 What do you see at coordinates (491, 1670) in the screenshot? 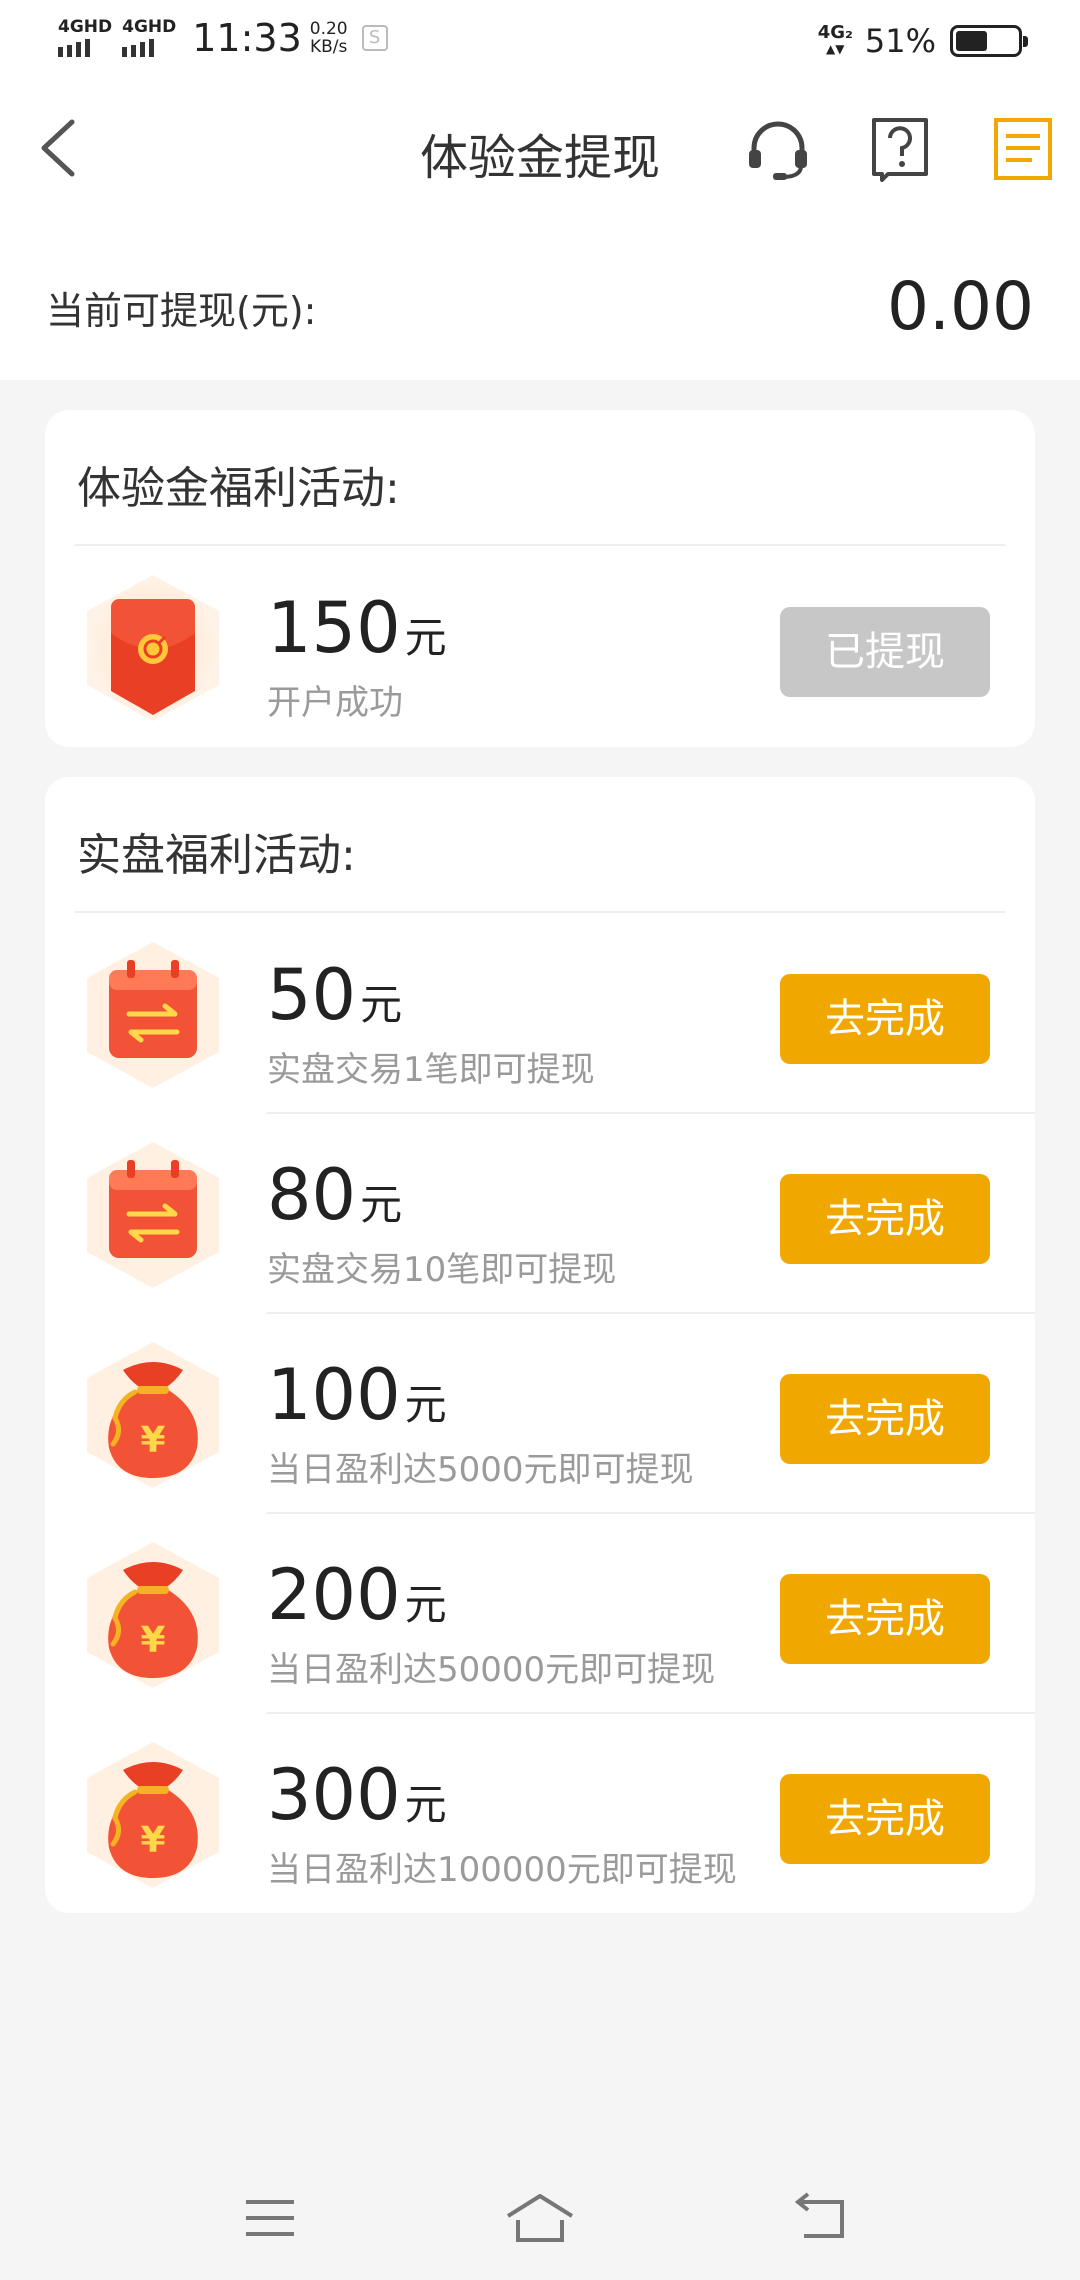
I see `reward-description: 当日盈利达50000元即可提现` at bounding box center [491, 1670].